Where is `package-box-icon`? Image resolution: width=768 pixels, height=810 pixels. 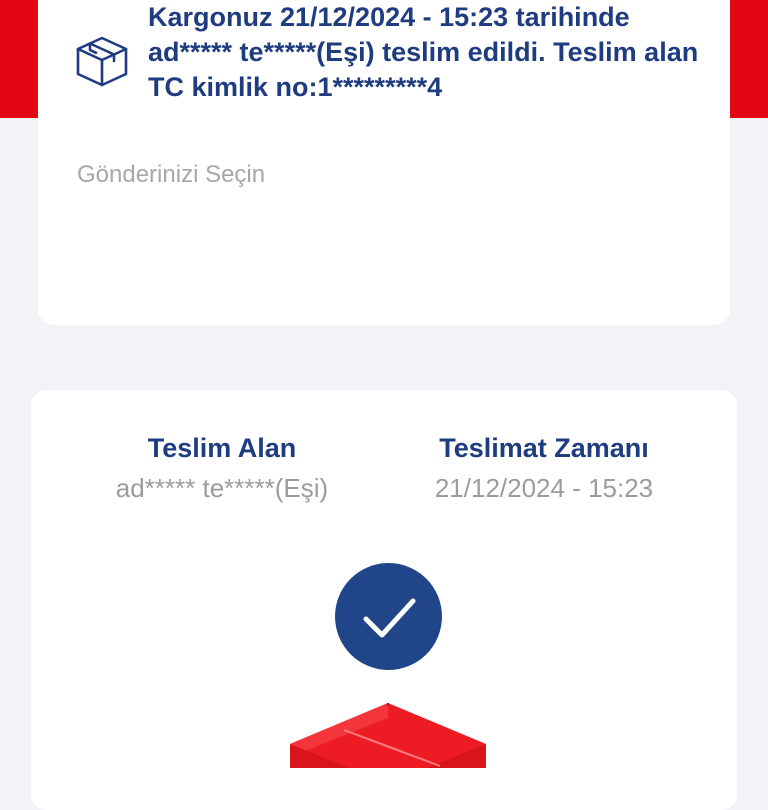
package-box-icon is located at coordinates (102, 61).